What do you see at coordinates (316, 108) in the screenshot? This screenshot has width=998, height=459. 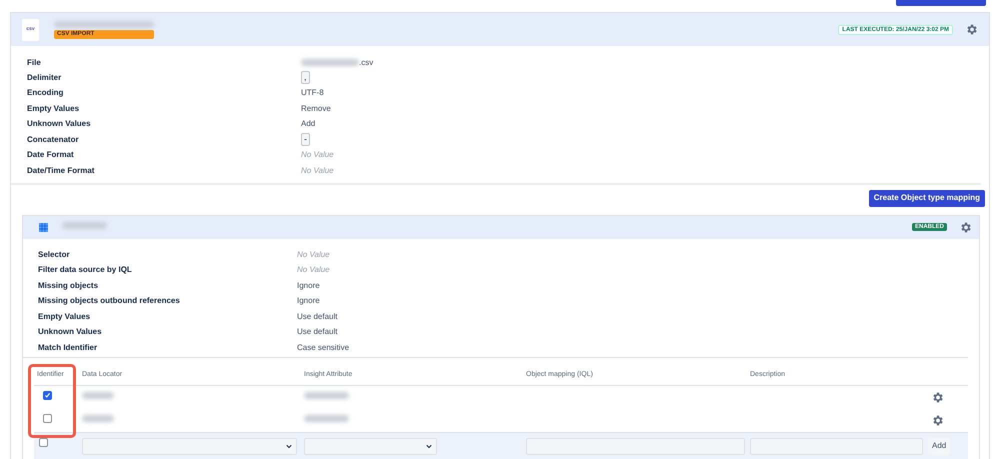 I see `value-text: Remove` at bounding box center [316, 108].